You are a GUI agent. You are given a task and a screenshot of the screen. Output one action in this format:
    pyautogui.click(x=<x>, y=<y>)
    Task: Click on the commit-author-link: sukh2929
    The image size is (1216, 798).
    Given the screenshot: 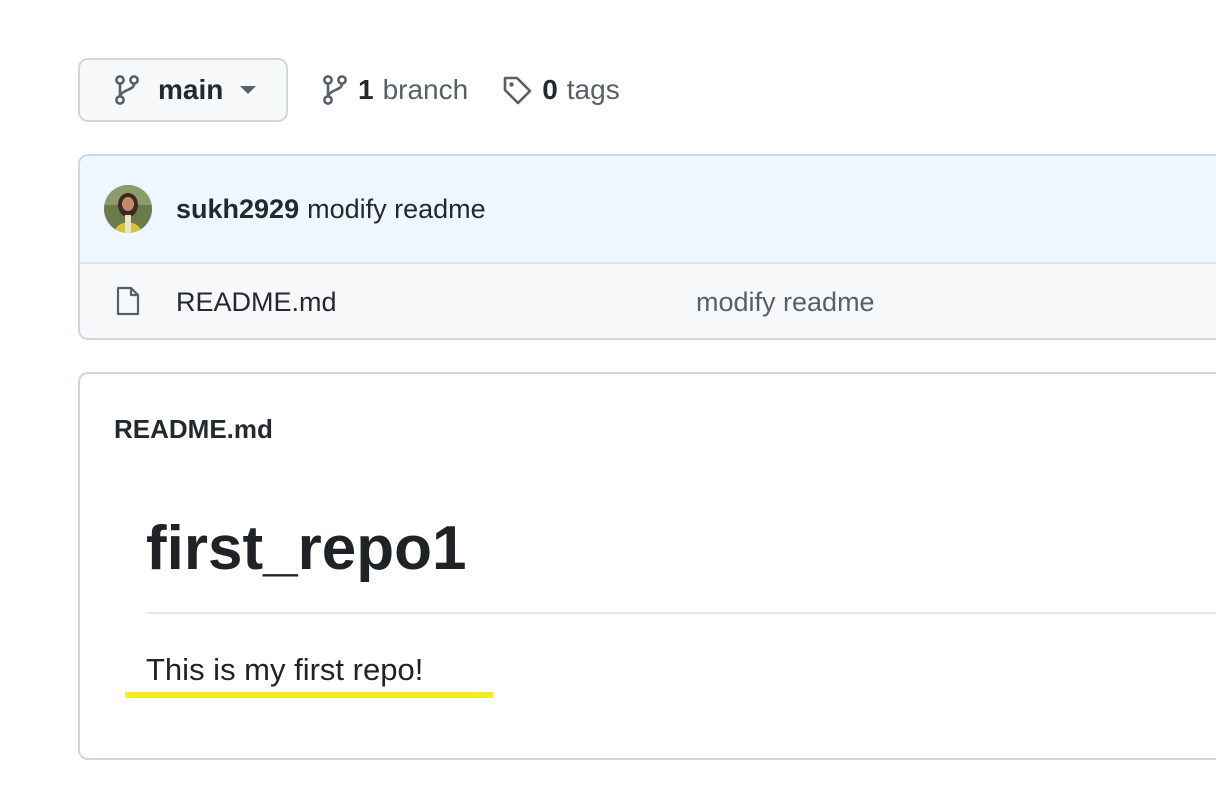 What is the action you would take?
    pyautogui.click(x=237, y=209)
    